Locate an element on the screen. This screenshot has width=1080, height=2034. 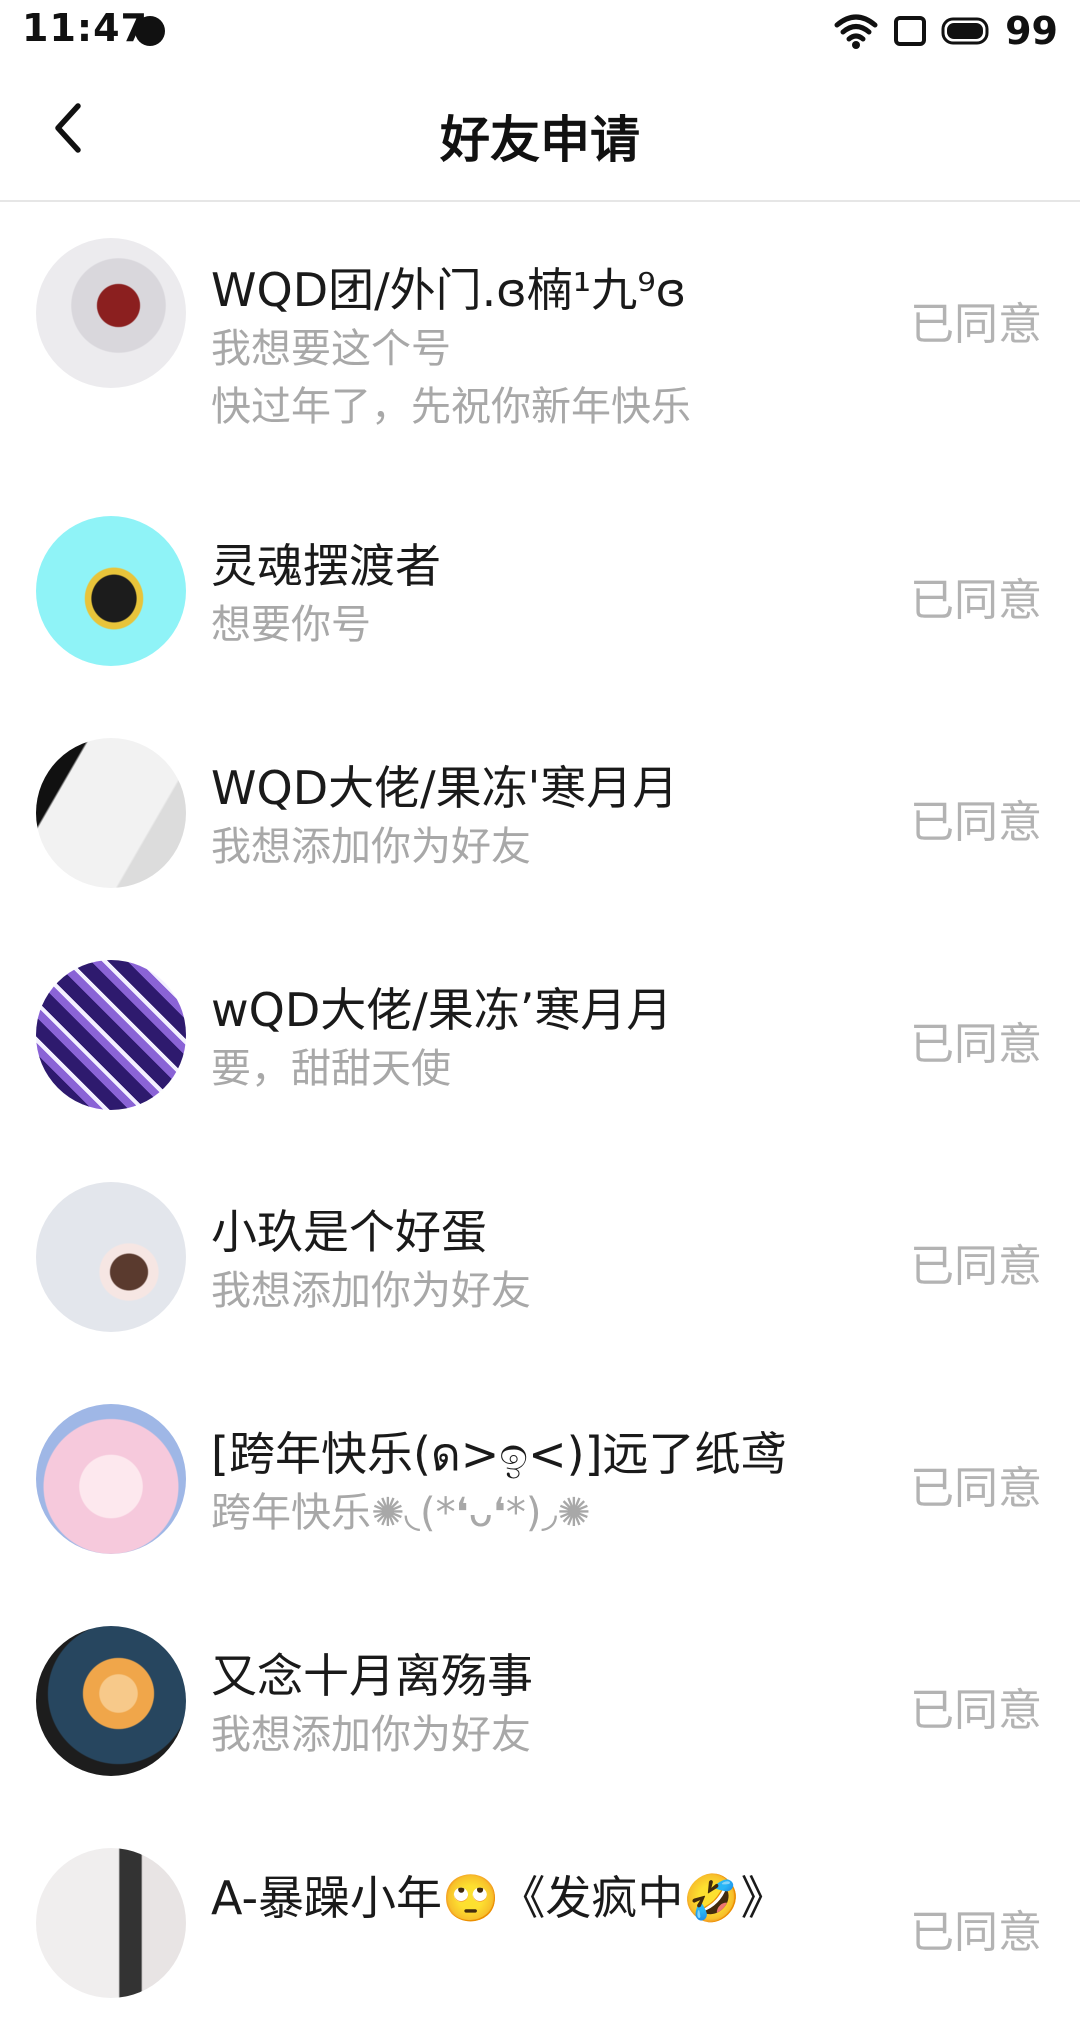
requester-name: WQD大佬/果冻'寒月月 is located at coordinates (445, 788).